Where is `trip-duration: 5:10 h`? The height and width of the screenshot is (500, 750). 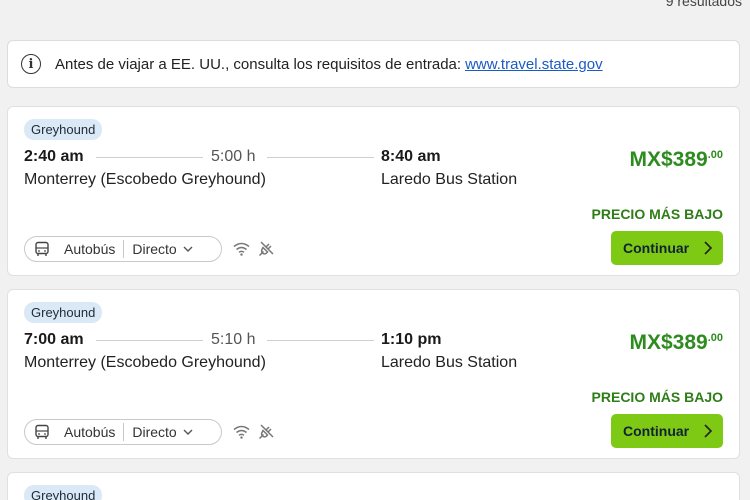
trip-duration: 5:10 h is located at coordinates (233, 339).